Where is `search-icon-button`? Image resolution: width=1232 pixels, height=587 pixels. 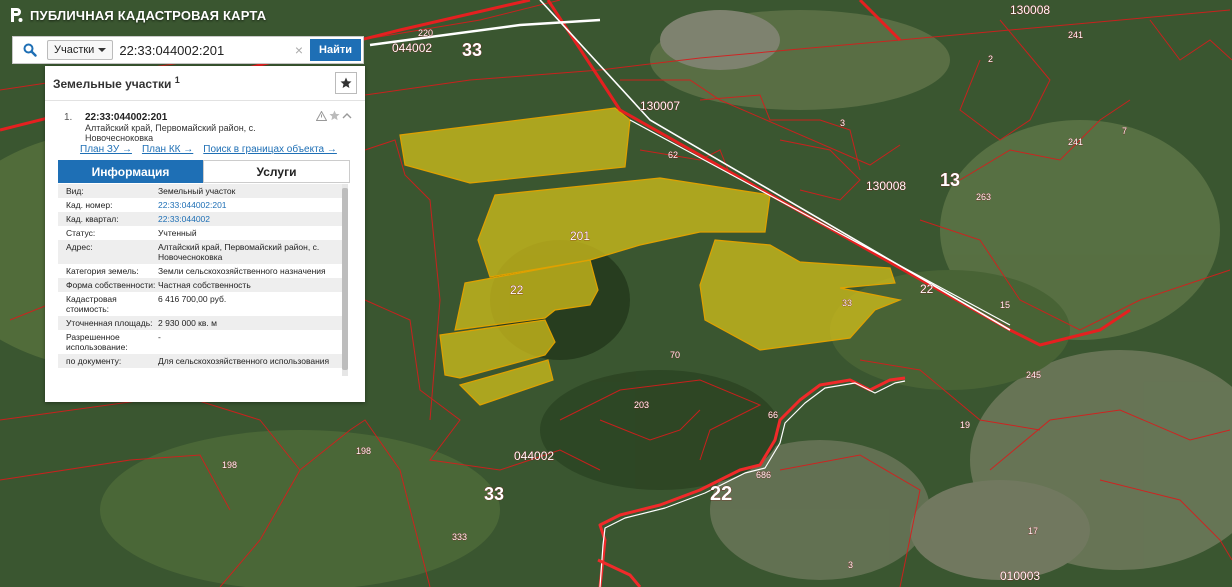 search-icon-button is located at coordinates (30, 50).